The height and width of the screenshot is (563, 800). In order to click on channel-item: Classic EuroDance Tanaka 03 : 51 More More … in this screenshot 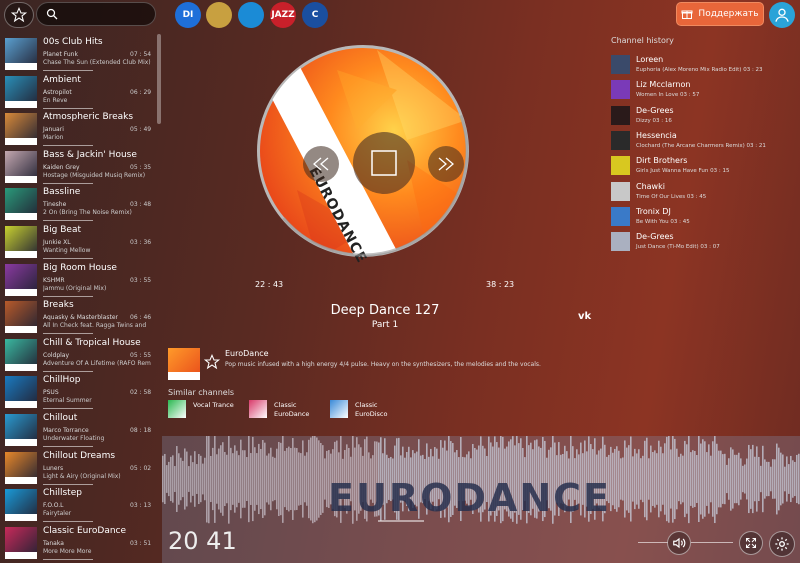, I will do `click(81, 541)`.